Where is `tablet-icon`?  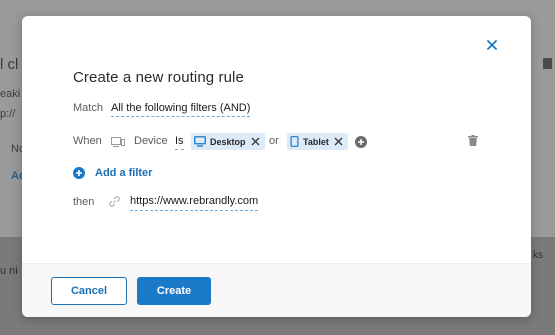
tablet-icon is located at coordinates (294, 141).